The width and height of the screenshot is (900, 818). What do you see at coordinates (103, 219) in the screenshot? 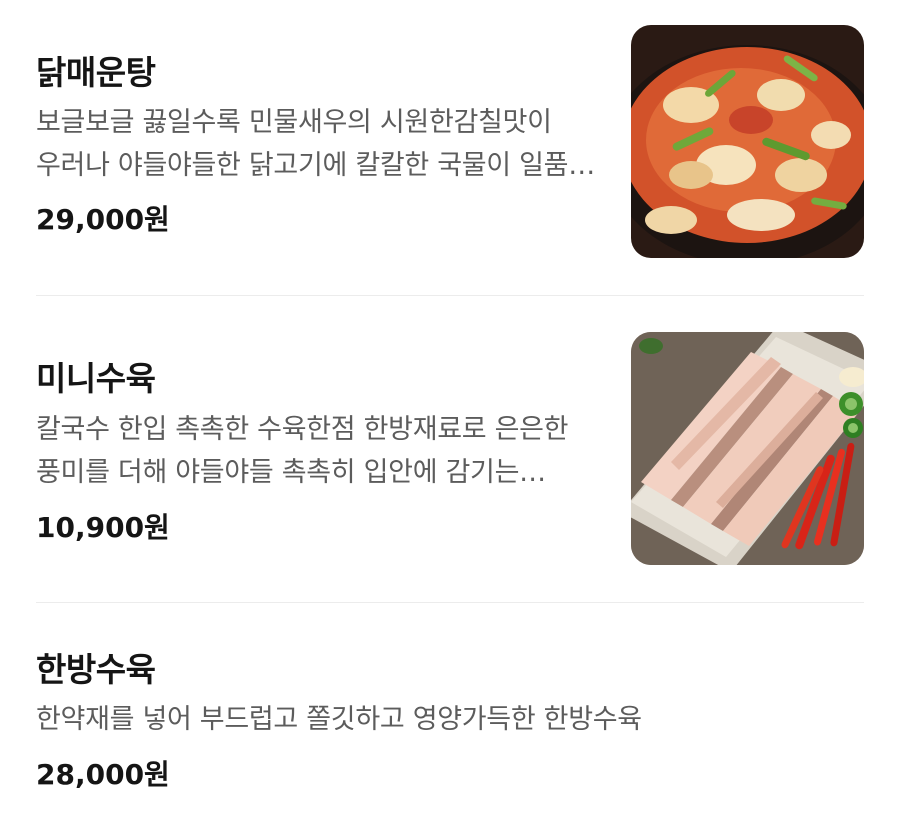
I see `menu-item-price: 29,000원` at bounding box center [103, 219].